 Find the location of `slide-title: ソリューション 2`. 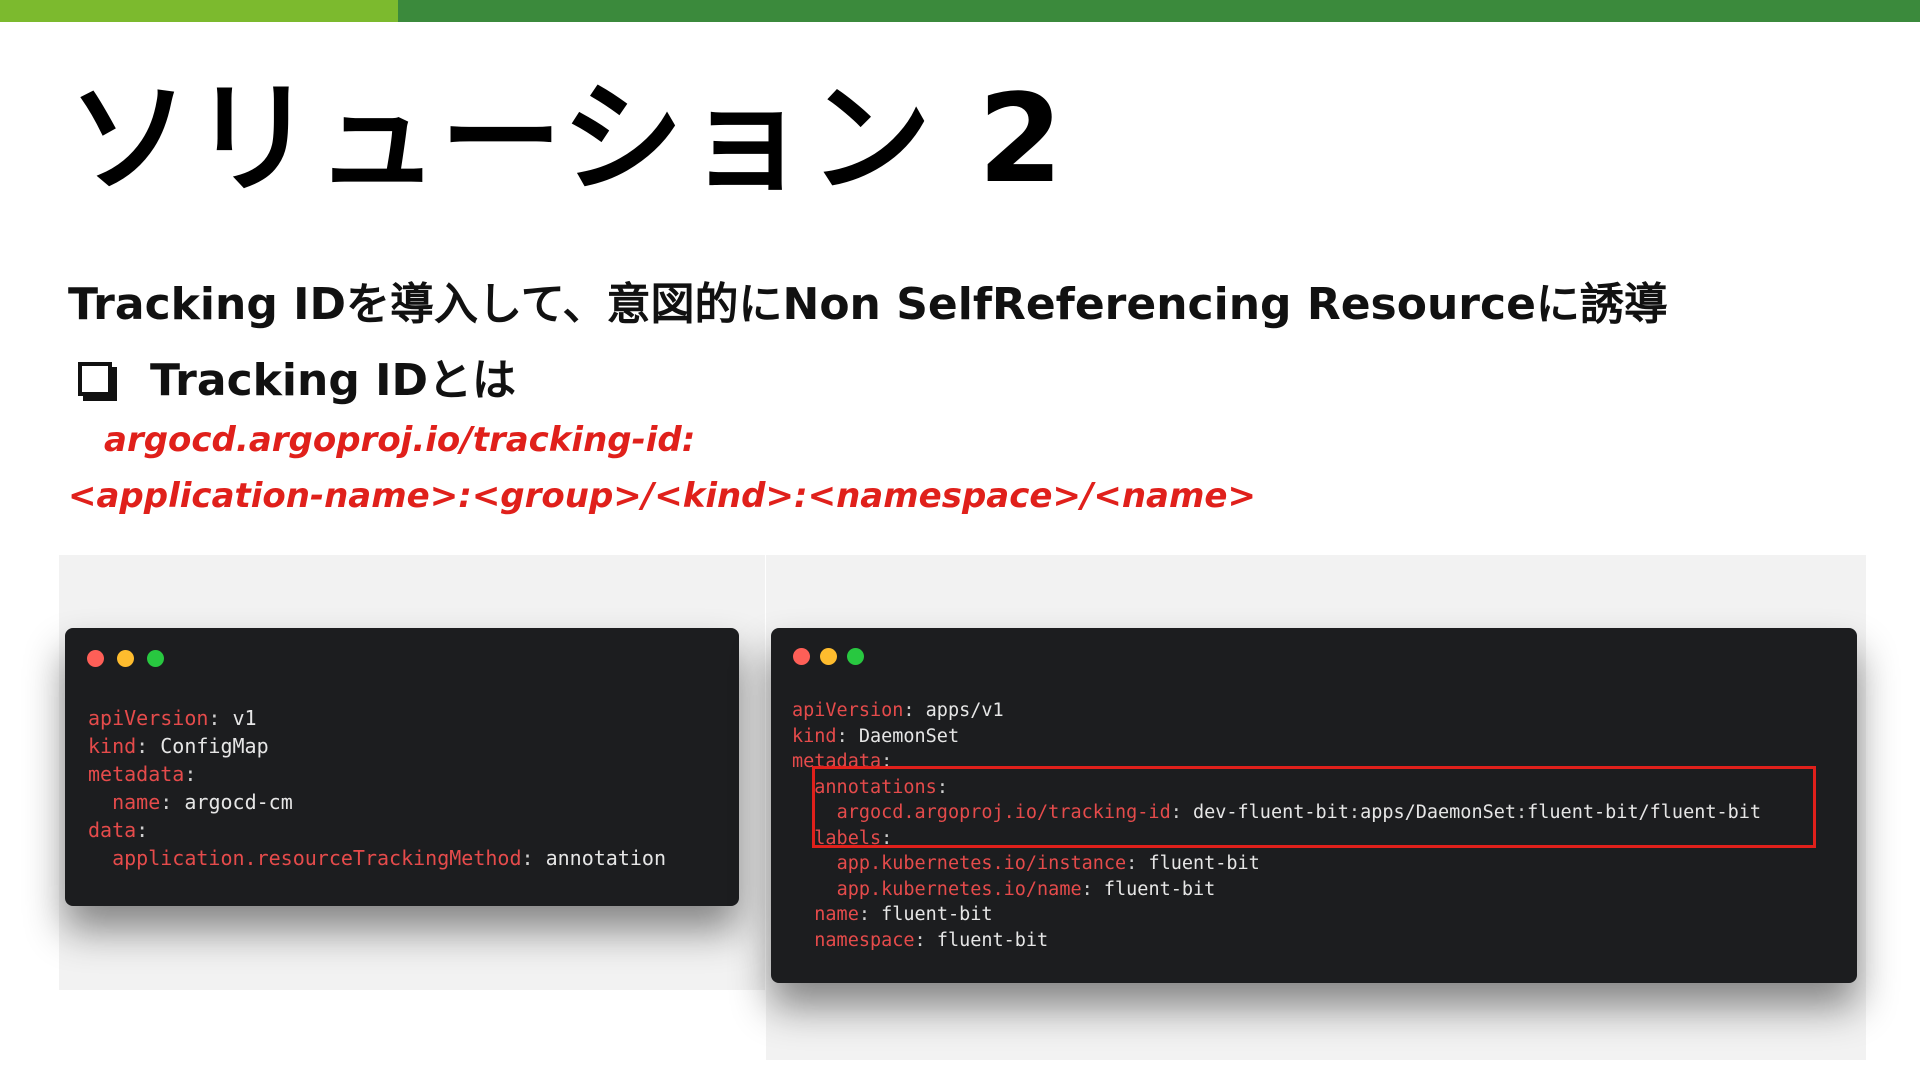

slide-title: ソリューション 2 is located at coordinates (566, 139).